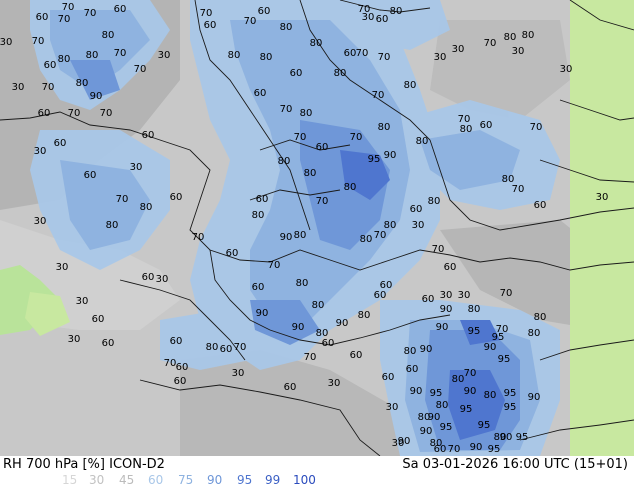 This screenshot has height=490, width=634. I want to click on valid-time: Sa 03-01-2026 16:00 UTC (15+01), so click(515, 464).